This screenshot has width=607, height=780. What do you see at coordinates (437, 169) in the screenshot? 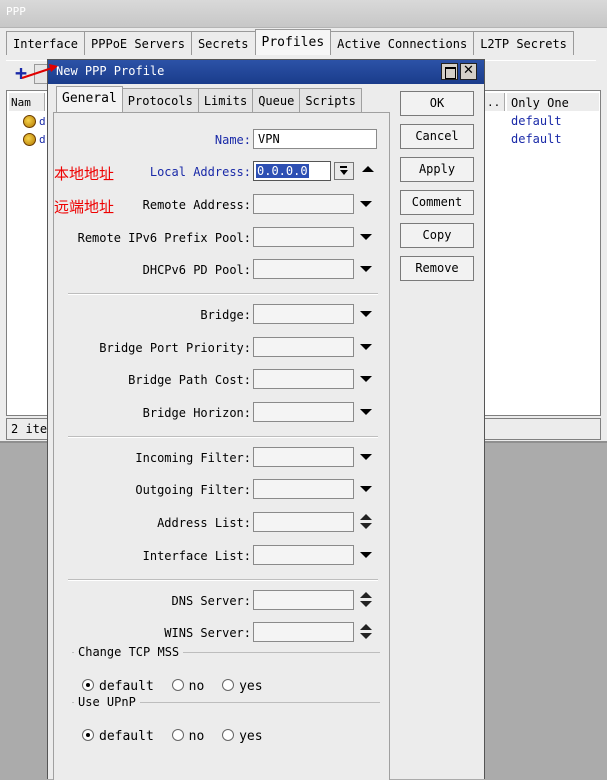
I see `apply-button: Apply` at bounding box center [437, 169].